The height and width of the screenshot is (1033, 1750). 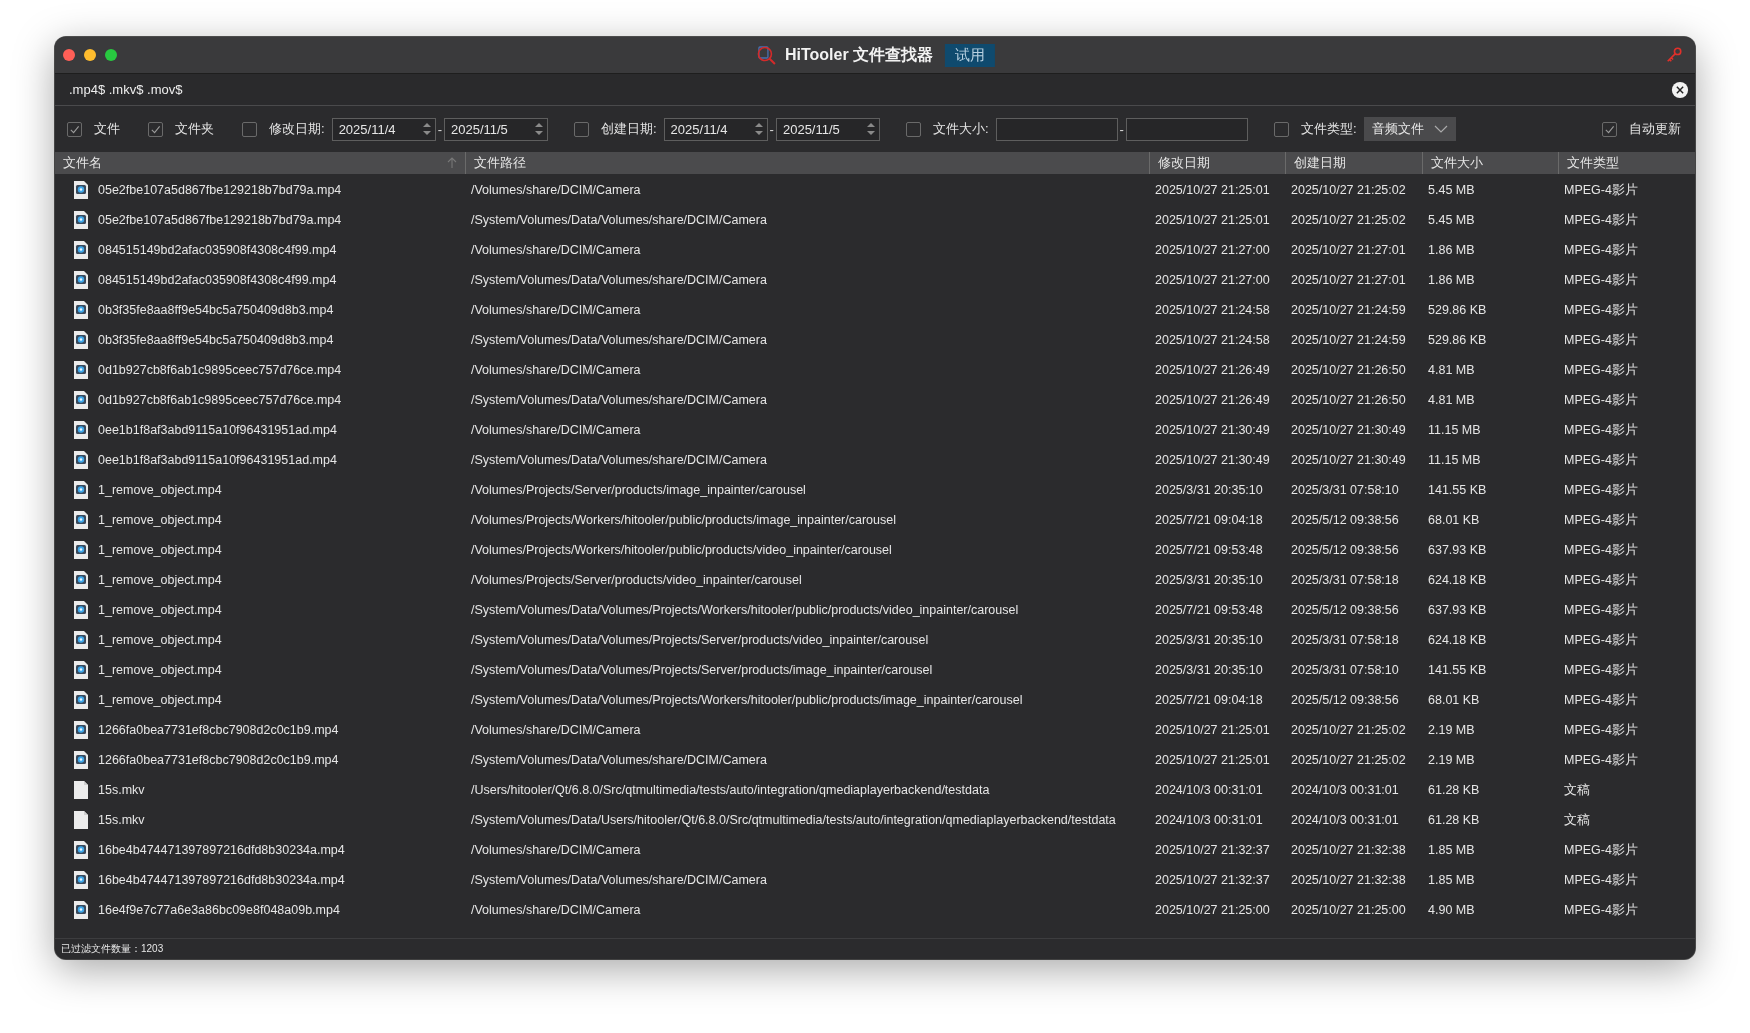 What do you see at coordinates (217, 460) in the screenshot?
I see `file-name-cell: 0ee1b1f8af3abd9115a10f96431951ad.mp4` at bounding box center [217, 460].